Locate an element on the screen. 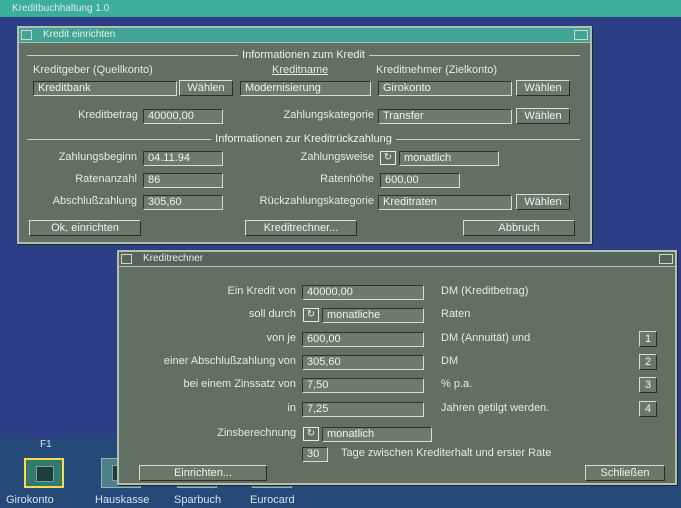  annuitaet-label: von je is located at coordinates (281, 338).